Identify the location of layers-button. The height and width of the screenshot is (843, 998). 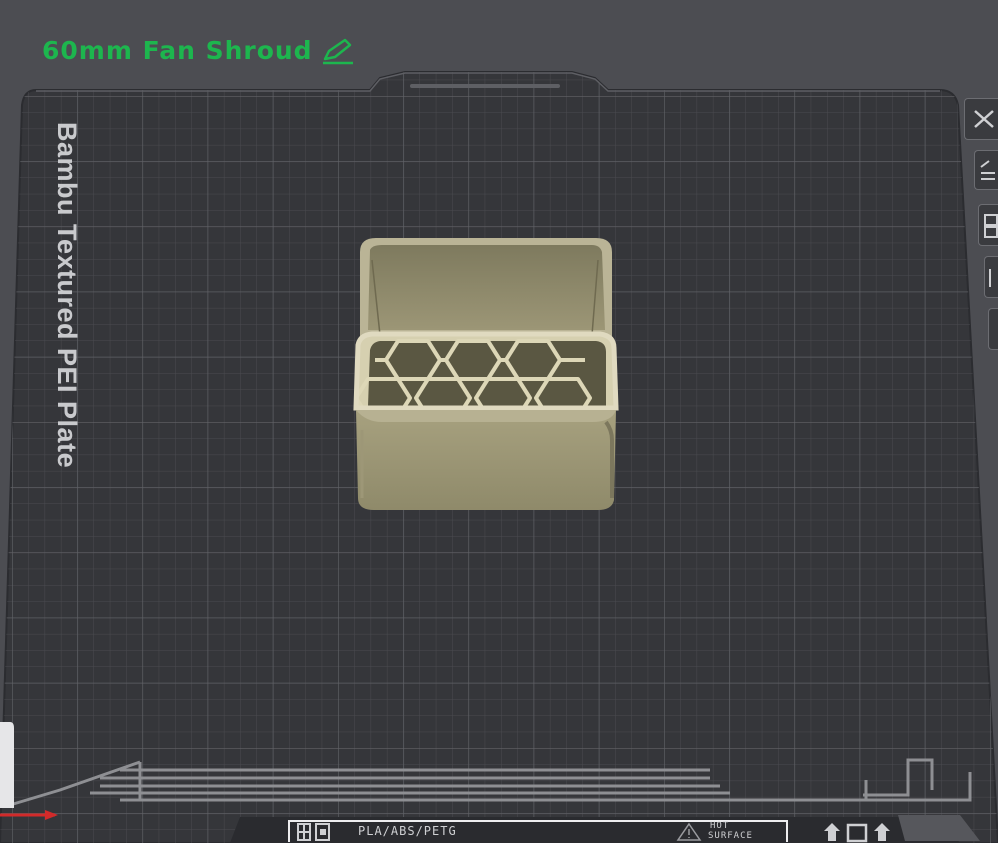
(991, 277).